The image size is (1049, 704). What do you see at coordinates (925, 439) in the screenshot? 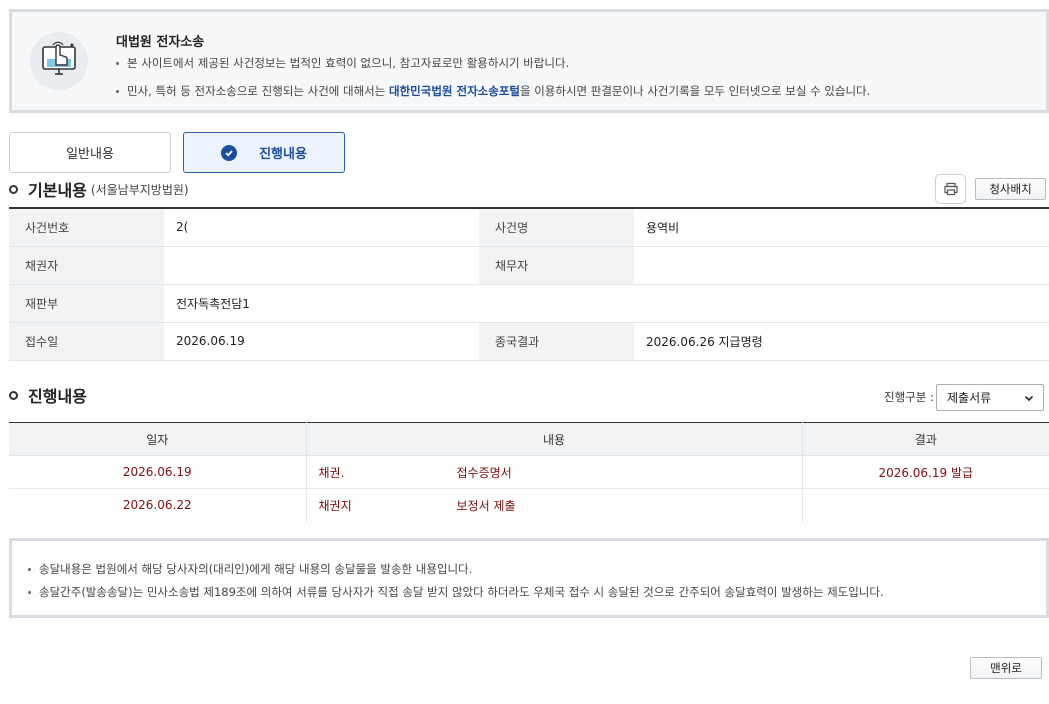
I see `column-header-result: 결과` at bounding box center [925, 439].